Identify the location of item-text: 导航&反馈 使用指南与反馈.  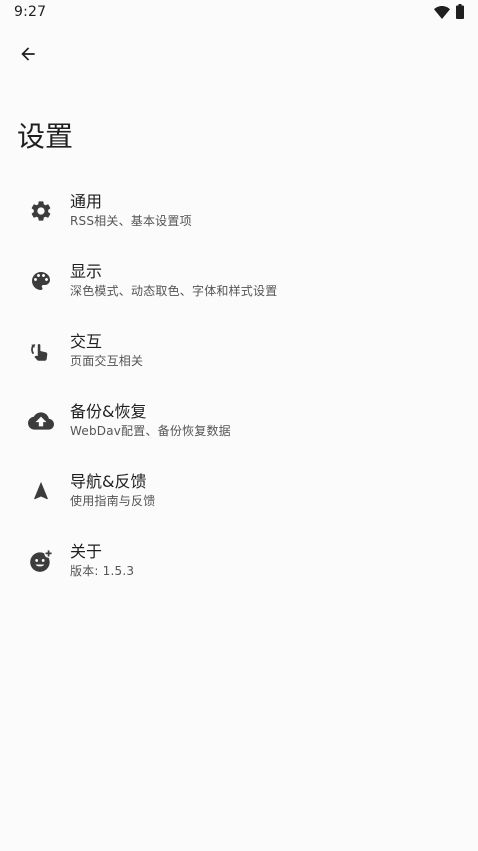
(112, 490).